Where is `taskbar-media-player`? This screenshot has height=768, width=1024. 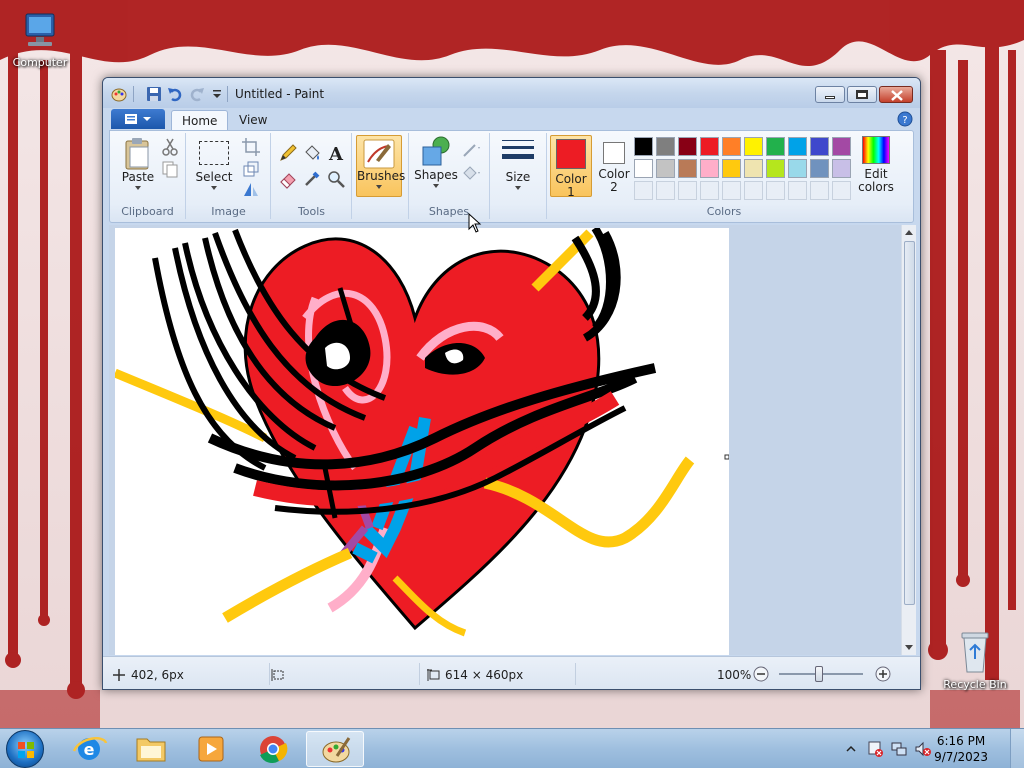
taskbar-media-player is located at coordinates (211, 749).